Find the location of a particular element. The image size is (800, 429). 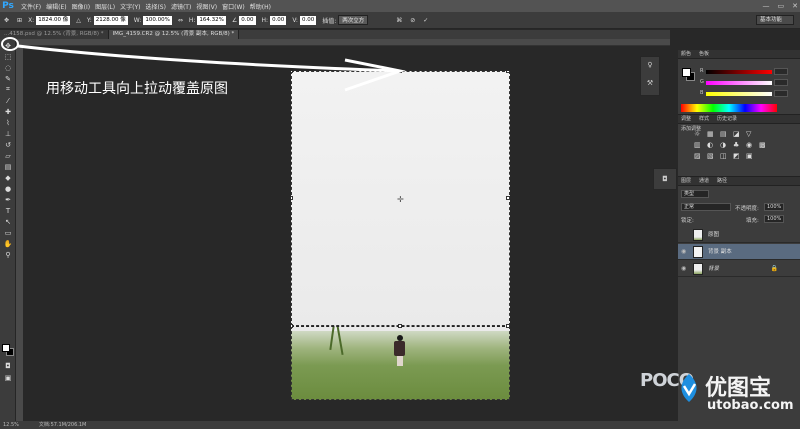

type-tool-icon: T is located at coordinates (8, 210).